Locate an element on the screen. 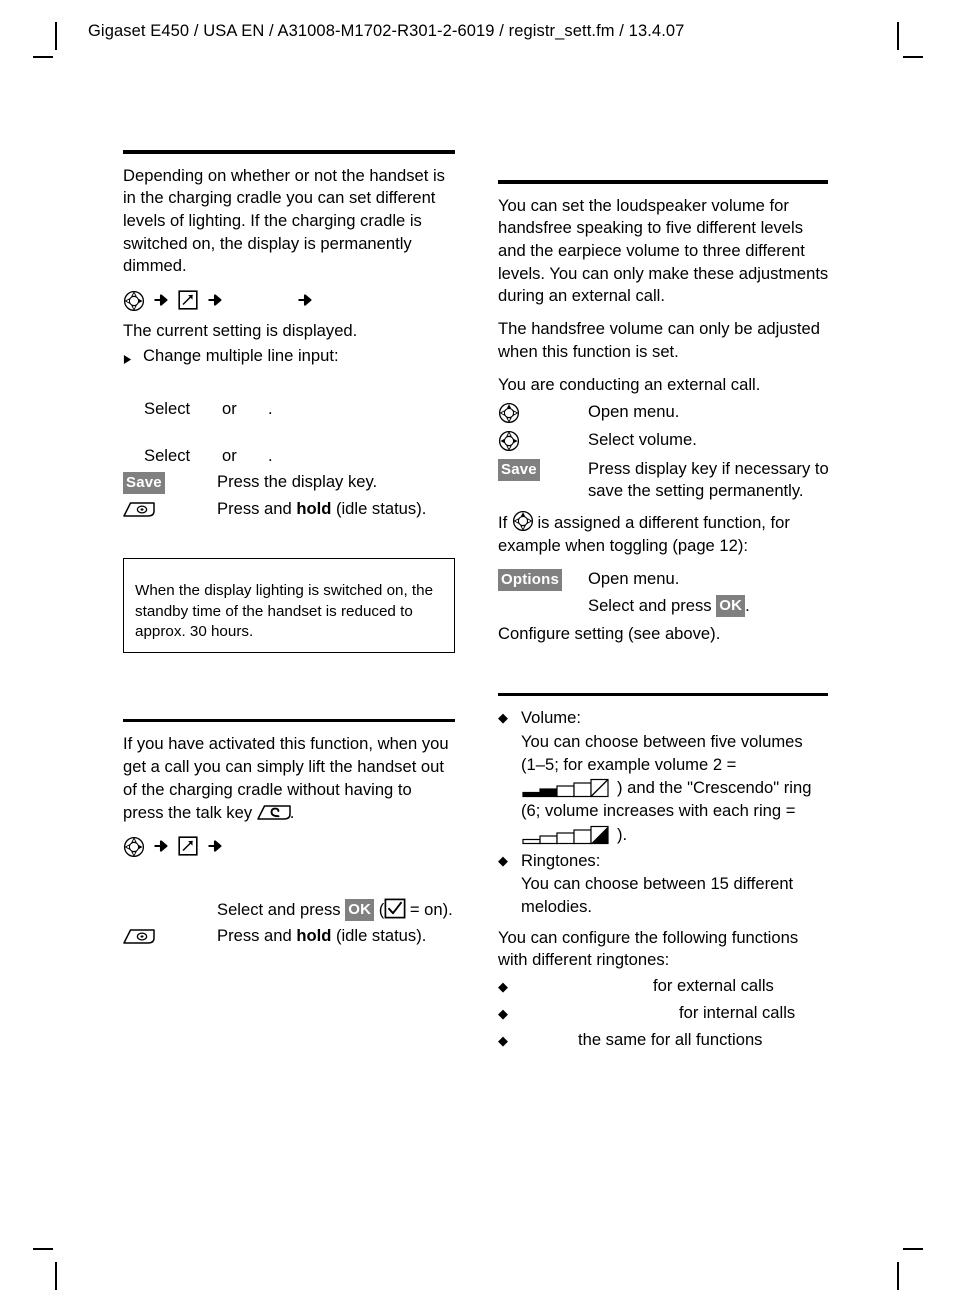 Image resolution: width=954 pixels, height=1307 pixels. step-save: Save Press the display key. is located at coordinates (289, 483).